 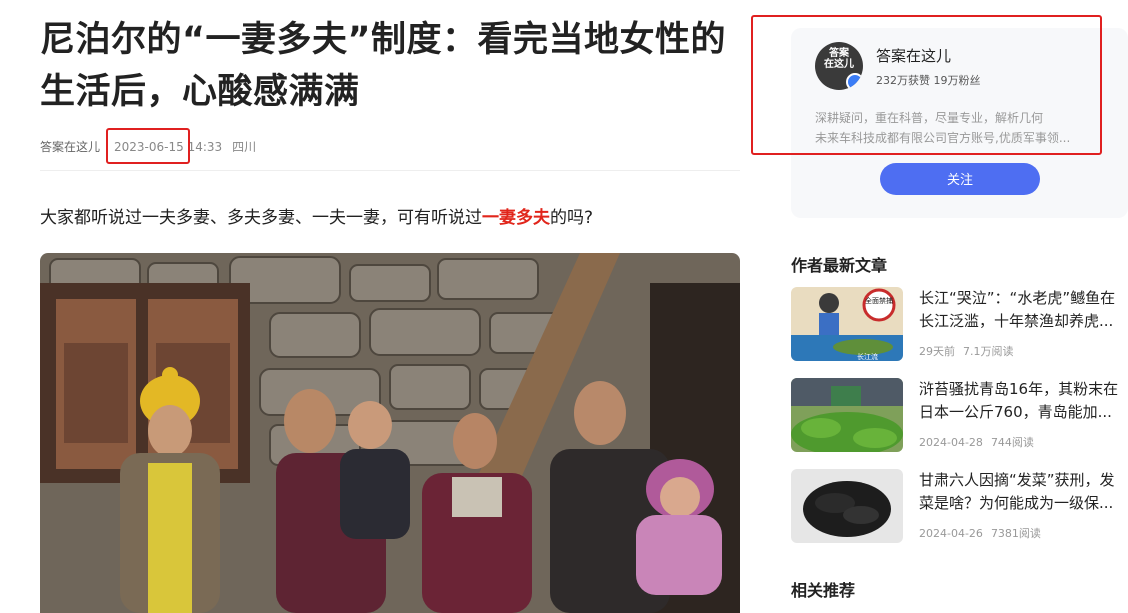 What do you see at coordinates (261, 218) in the screenshot?
I see `intro-text-before: 大家都听说过一夫多妻、多夫多妻、一夫一妻，可有听说过` at bounding box center [261, 218].